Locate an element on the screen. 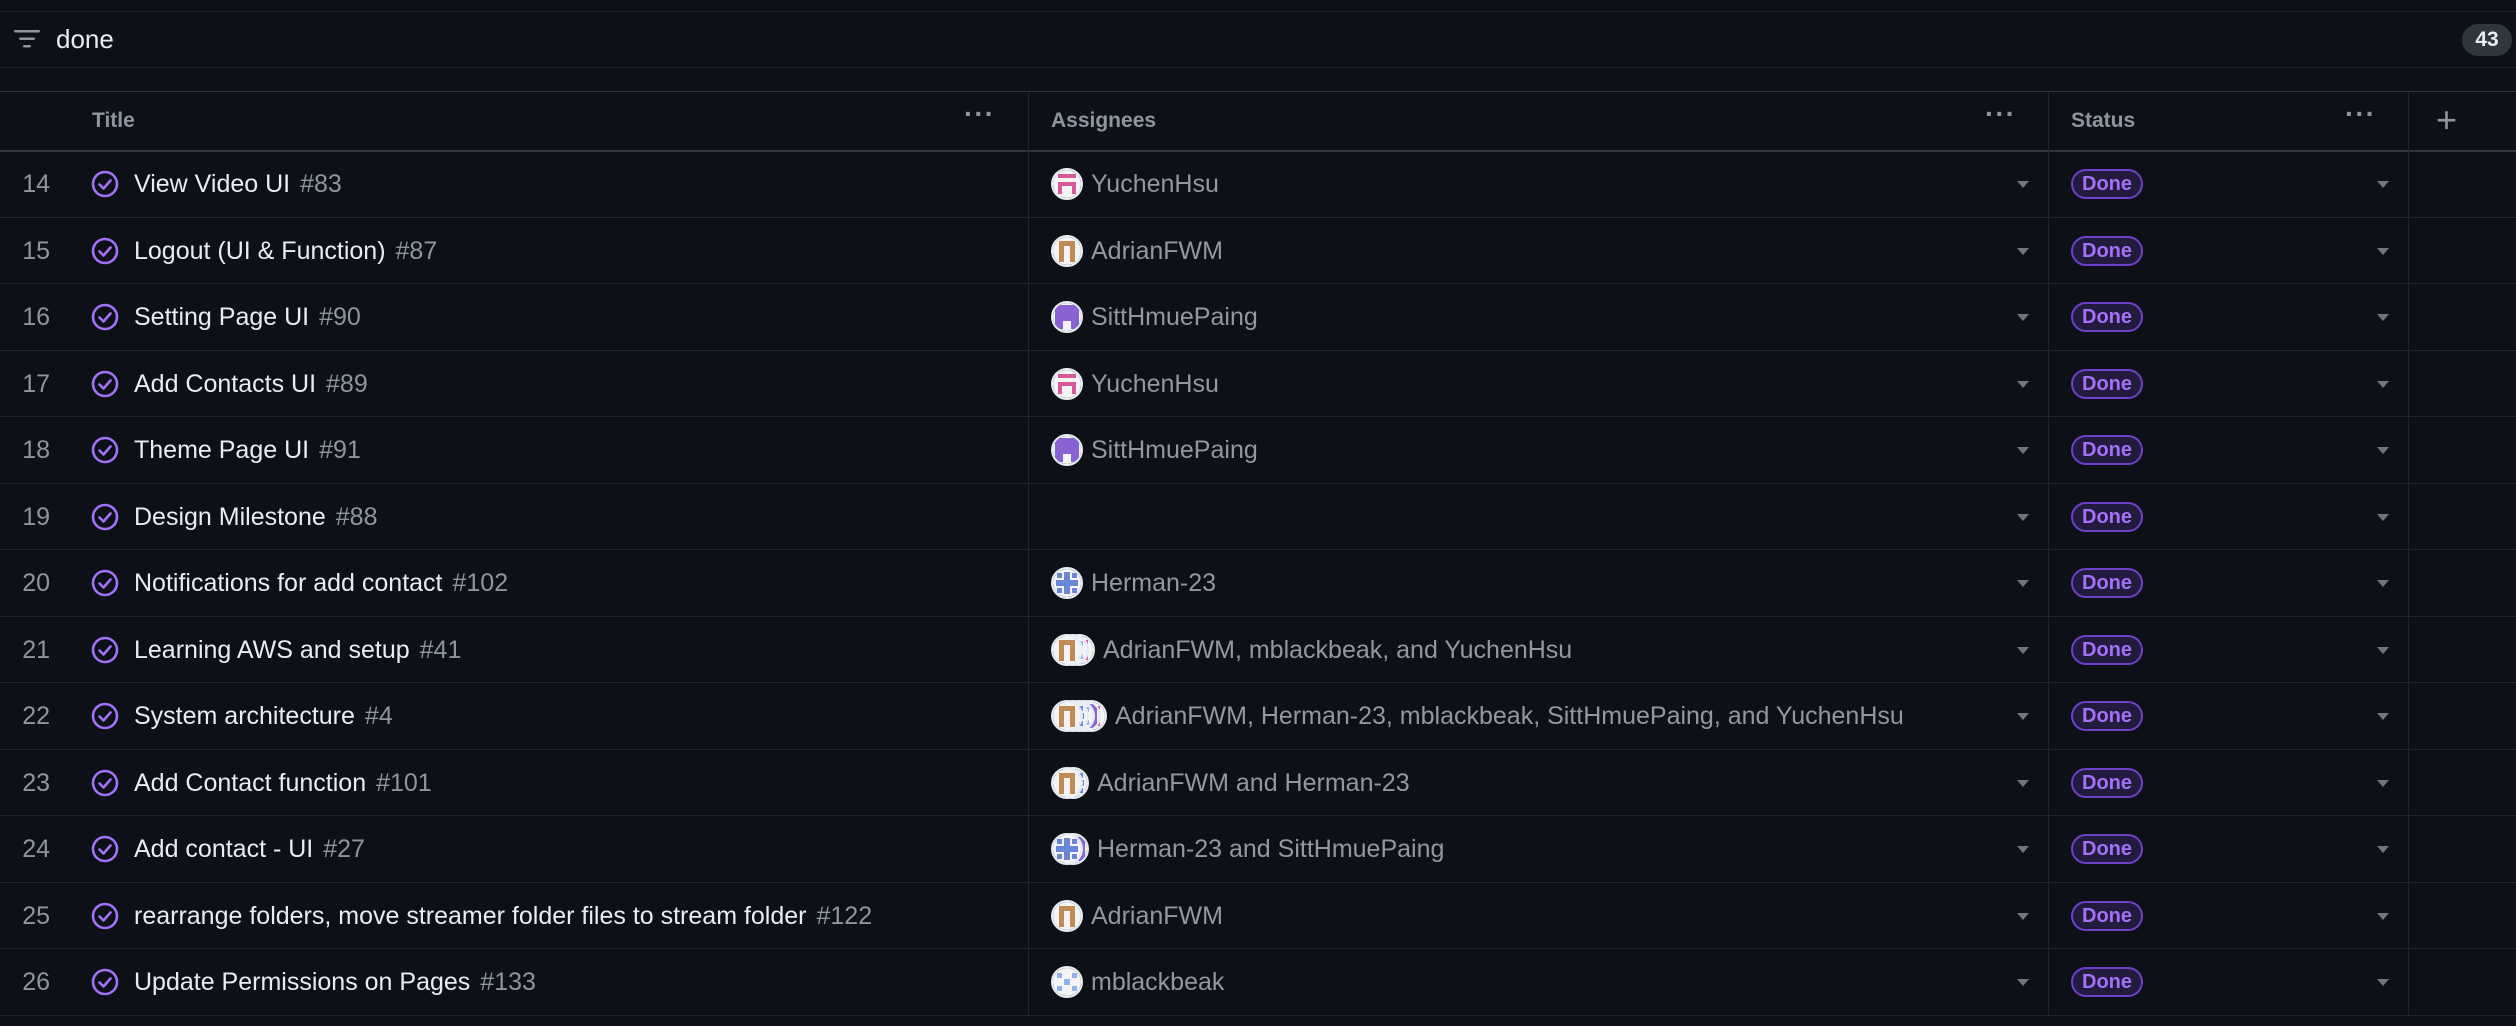  title-cell: View Video UI #83 is located at coordinates (553, 184).